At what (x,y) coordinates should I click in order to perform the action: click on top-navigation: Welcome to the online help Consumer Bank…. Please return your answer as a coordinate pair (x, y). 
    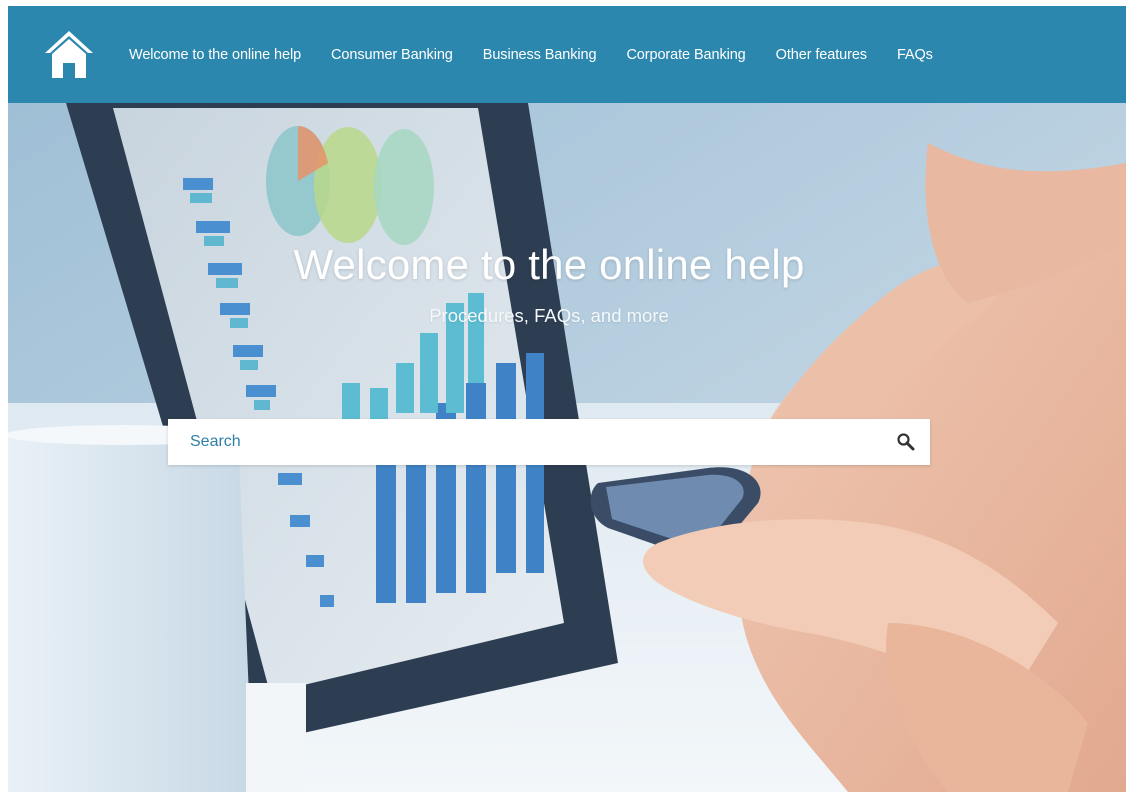
    Looking at the image, I should click on (567, 54).